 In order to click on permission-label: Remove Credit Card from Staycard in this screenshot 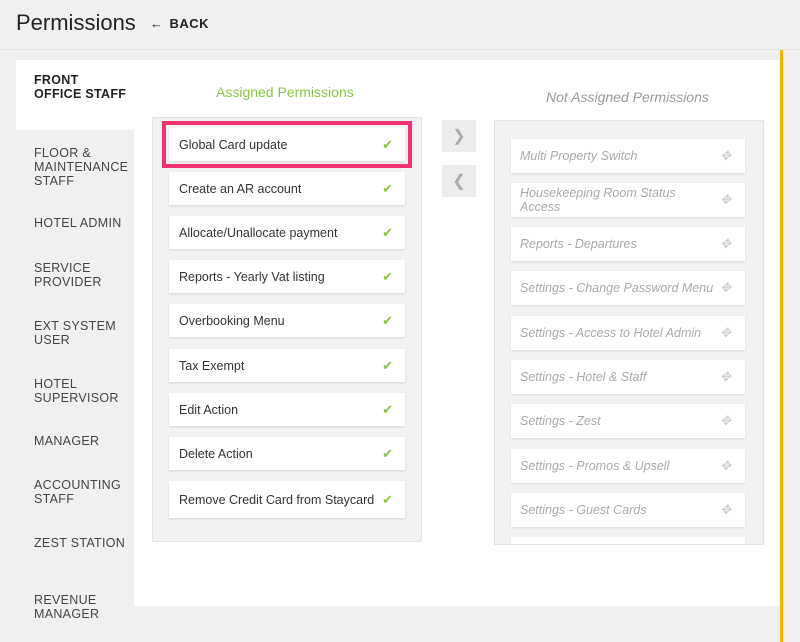, I will do `click(277, 499)`.